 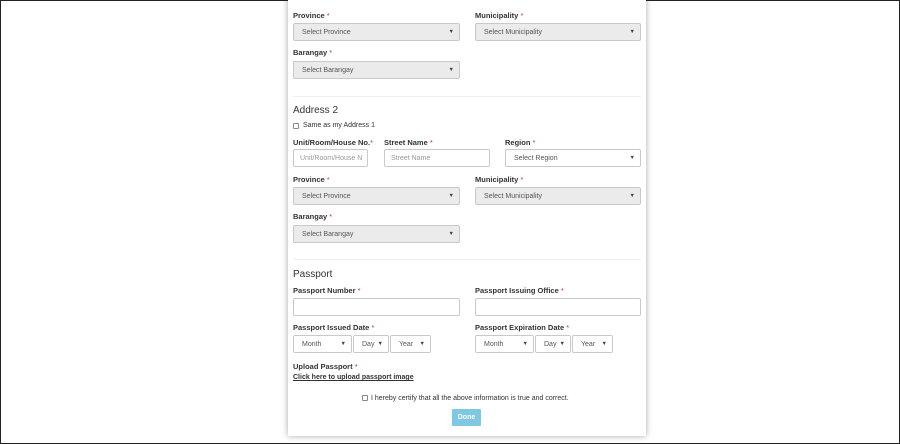 What do you see at coordinates (322, 344) in the screenshot?
I see `issued-month-select: Month ▼` at bounding box center [322, 344].